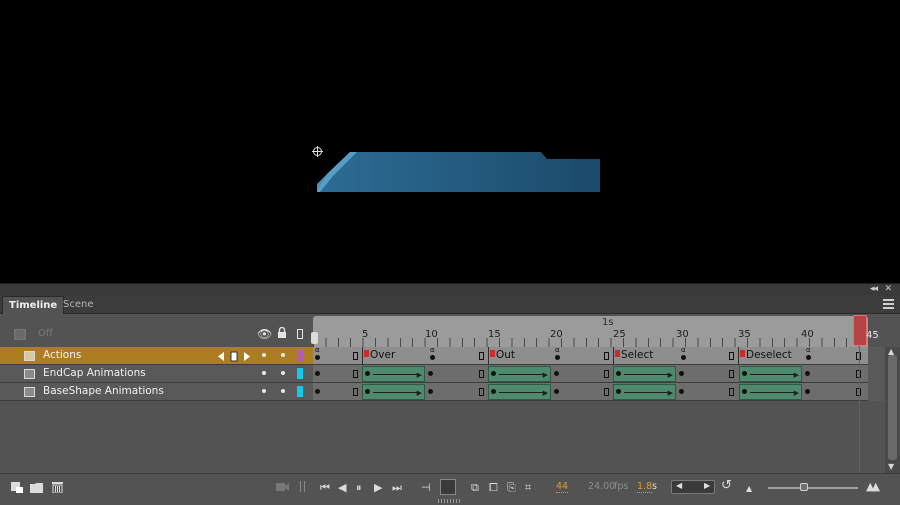 Image resolution: width=900 pixels, height=505 pixels. What do you see at coordinates (300, 334) in the screenshot?
I see `outline-all-layers-icon` at bounding box center [300, 334].